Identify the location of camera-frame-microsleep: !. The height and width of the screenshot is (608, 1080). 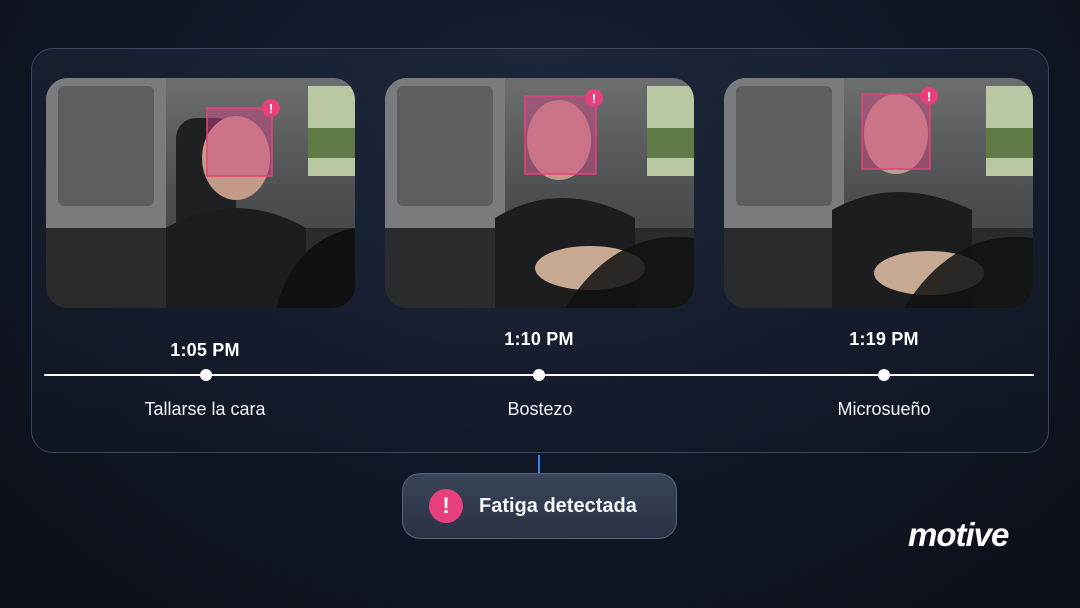
(878, 193).